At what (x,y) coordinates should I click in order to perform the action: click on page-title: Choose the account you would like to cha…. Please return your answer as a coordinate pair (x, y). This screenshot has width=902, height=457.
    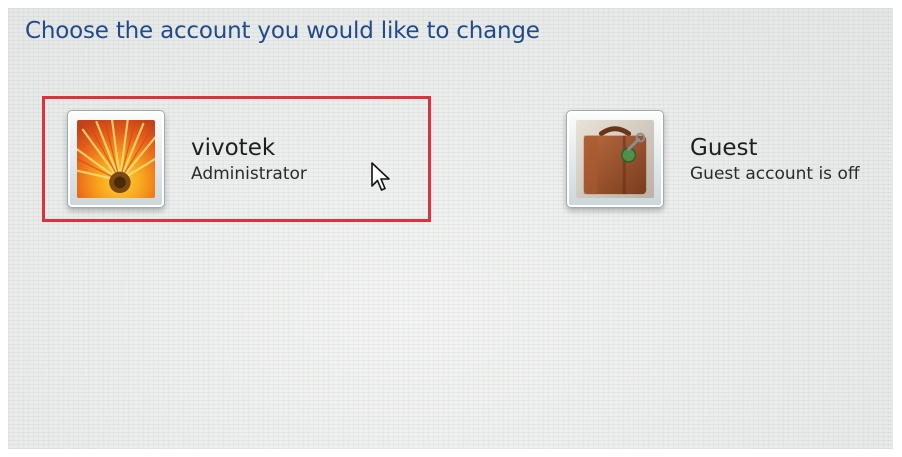
    Looking at the image, I should click on (282, 31).